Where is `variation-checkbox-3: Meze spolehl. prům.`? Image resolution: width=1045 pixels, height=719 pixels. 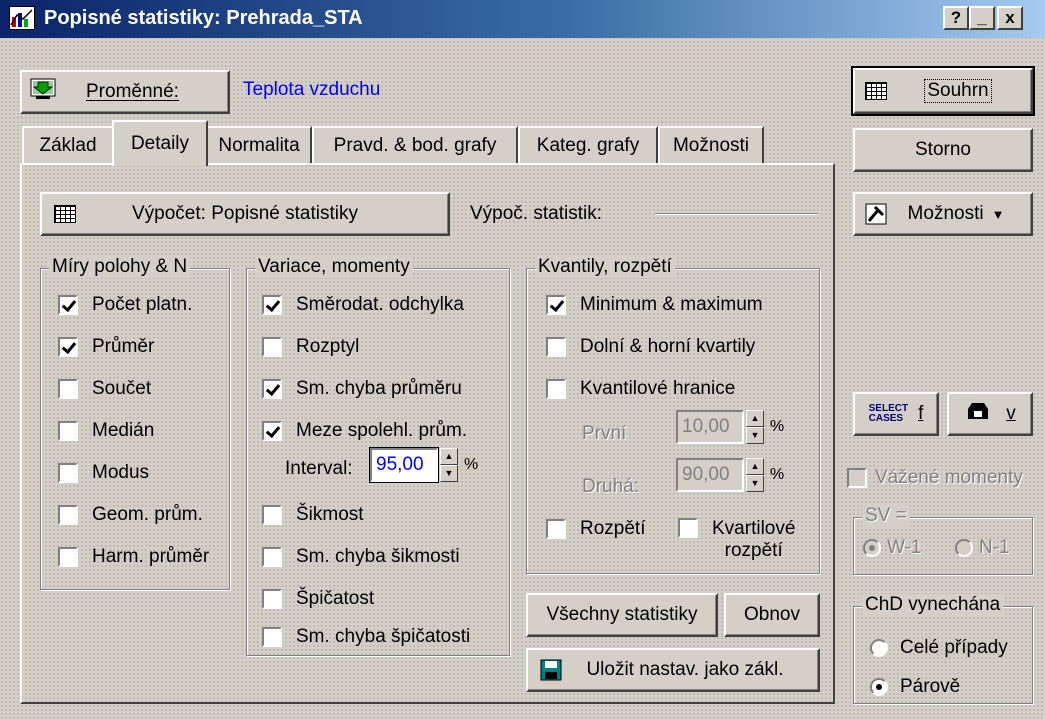 variation-checkbox-3: Meze spolehl. prům. is located at coordinates (364, 431).